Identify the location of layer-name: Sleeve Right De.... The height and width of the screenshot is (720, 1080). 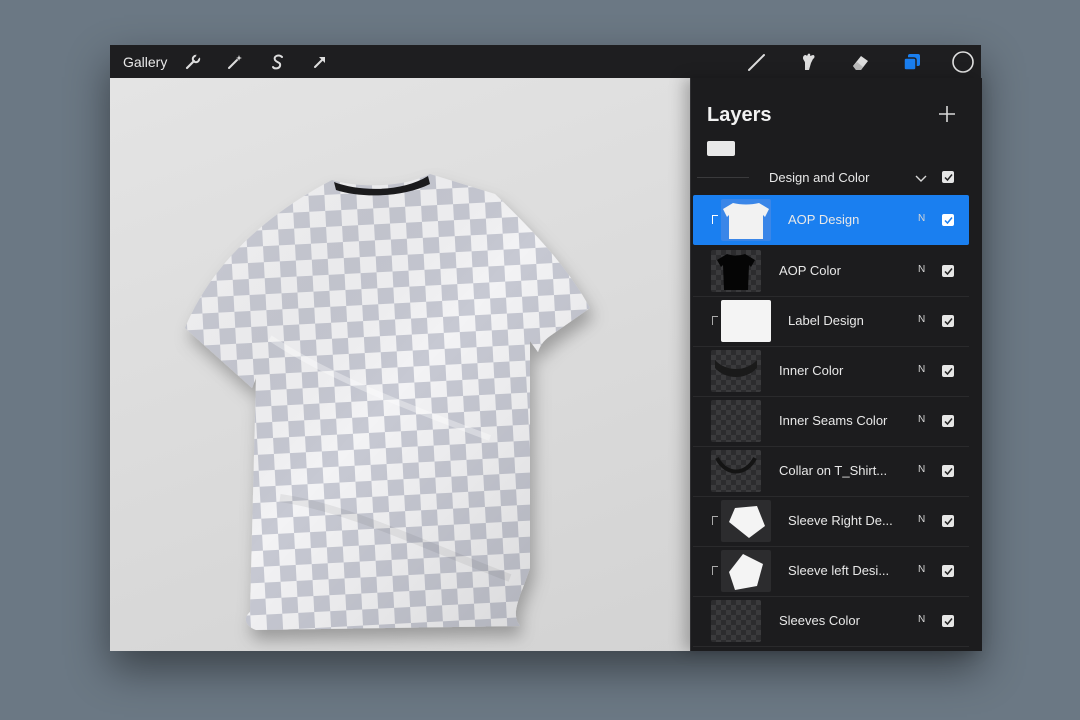
(840, 520).